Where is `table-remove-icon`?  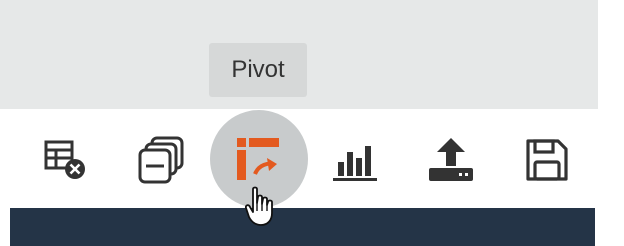 table-remove-icon is located at coordinates (64, 159).